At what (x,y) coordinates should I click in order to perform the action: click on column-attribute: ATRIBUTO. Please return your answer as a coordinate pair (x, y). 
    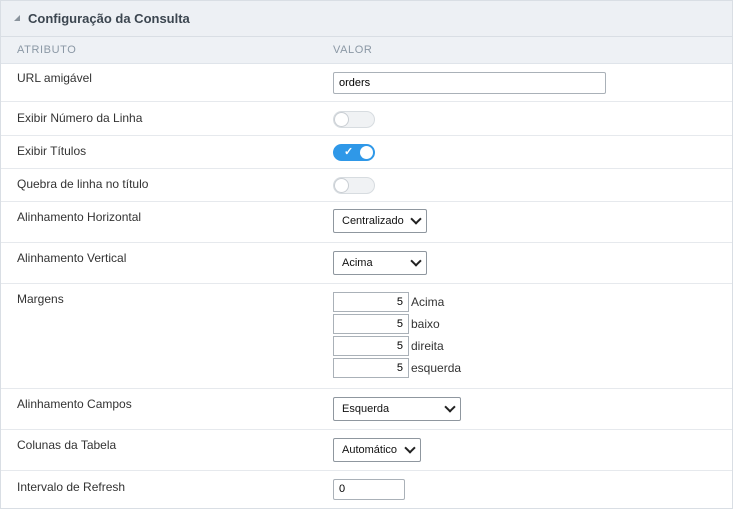
    Looking at the image, I should click on (47, 50).